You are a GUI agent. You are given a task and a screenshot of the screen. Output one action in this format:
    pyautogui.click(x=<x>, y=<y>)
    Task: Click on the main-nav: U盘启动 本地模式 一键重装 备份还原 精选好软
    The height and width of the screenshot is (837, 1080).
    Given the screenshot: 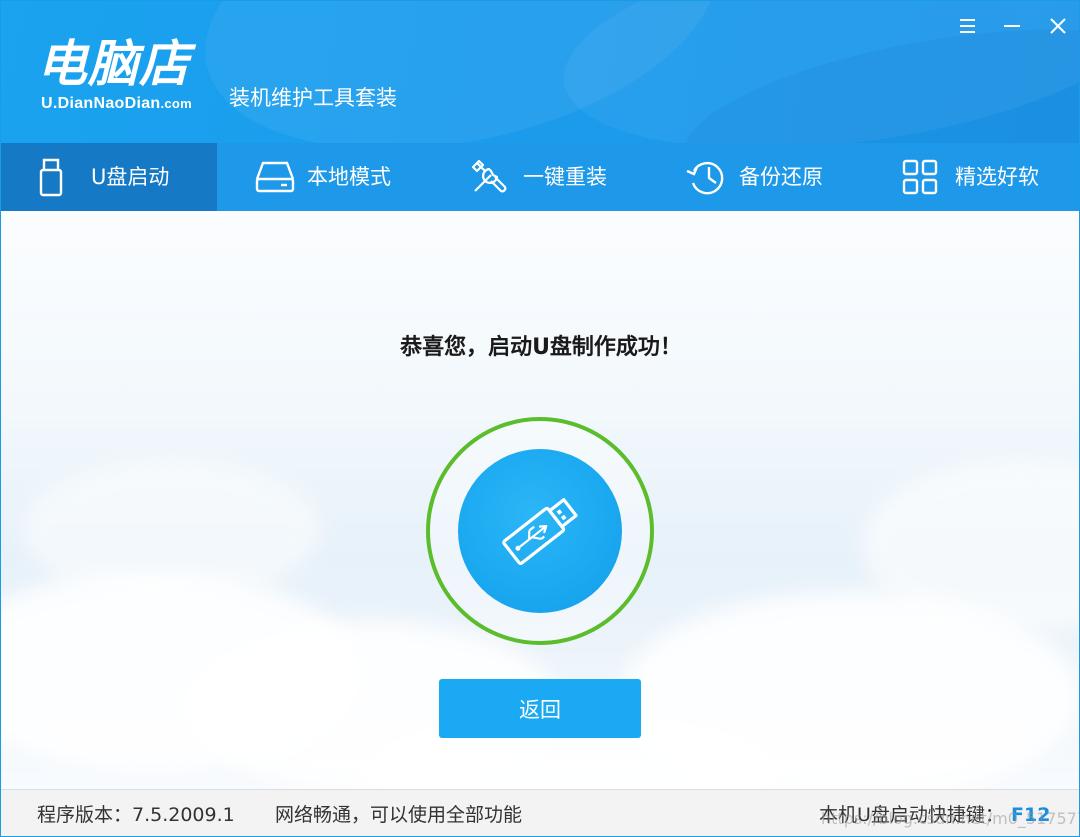 What is the action you would take?
    pyautogui.click(x=540, y=177)
    